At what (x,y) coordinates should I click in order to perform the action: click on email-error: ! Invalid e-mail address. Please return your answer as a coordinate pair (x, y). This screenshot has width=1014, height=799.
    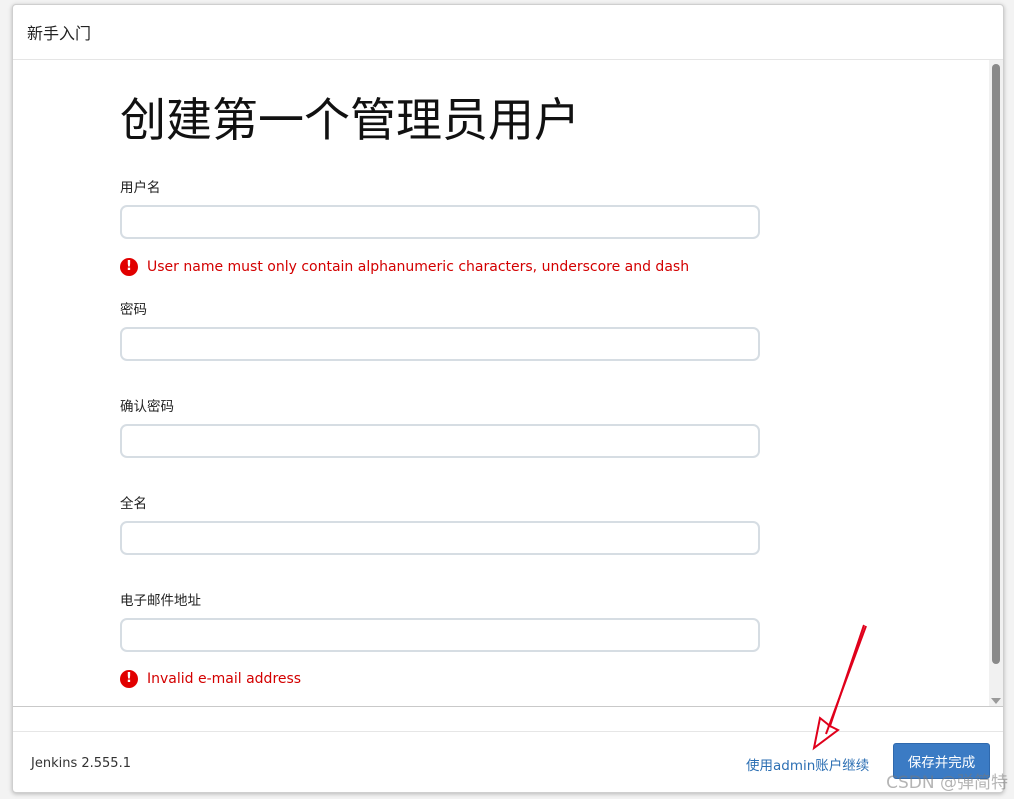
    Looking at the image, I should click on (210, 679).